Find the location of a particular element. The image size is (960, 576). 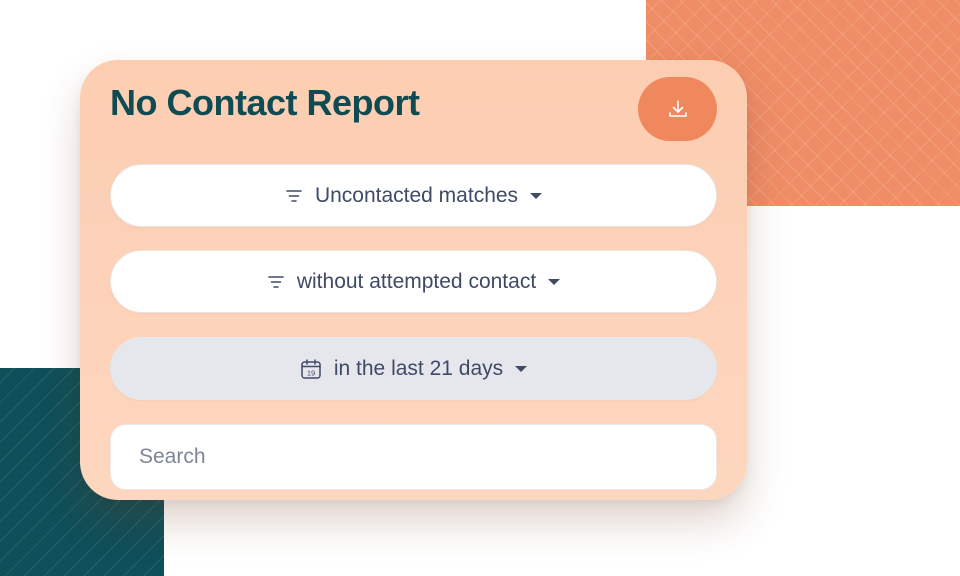

download-button is located at coordinates (677, 109).